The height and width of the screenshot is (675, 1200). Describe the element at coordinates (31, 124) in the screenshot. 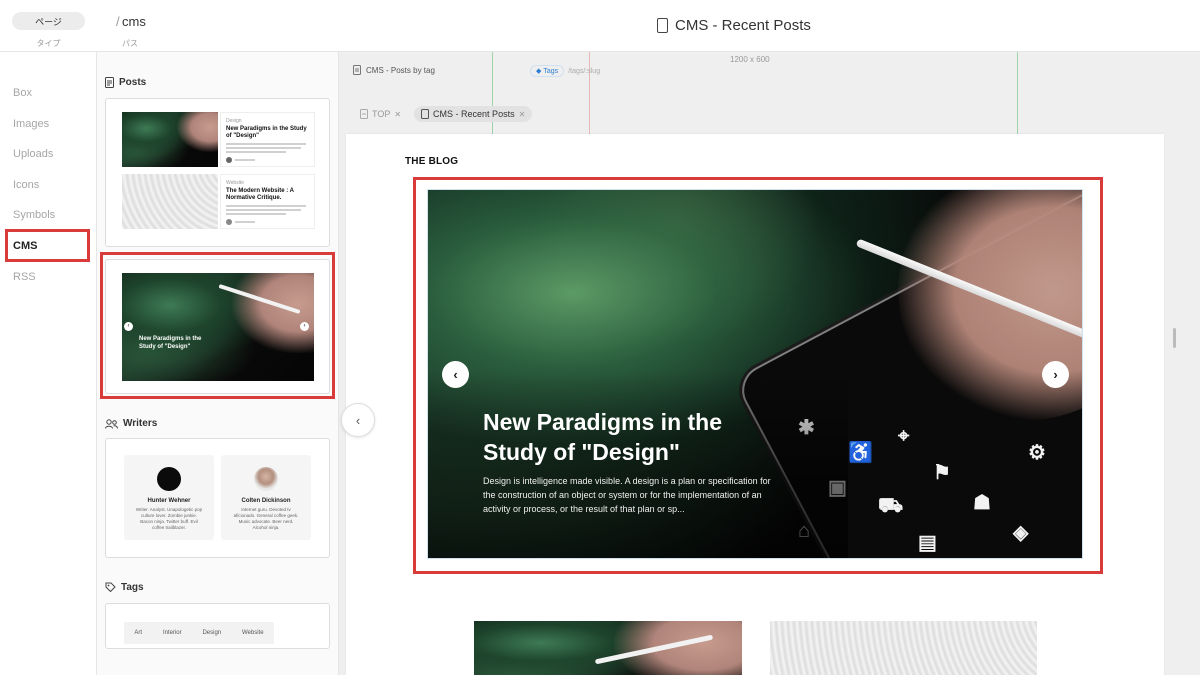

I see `nav-item-images: Images` at that location.